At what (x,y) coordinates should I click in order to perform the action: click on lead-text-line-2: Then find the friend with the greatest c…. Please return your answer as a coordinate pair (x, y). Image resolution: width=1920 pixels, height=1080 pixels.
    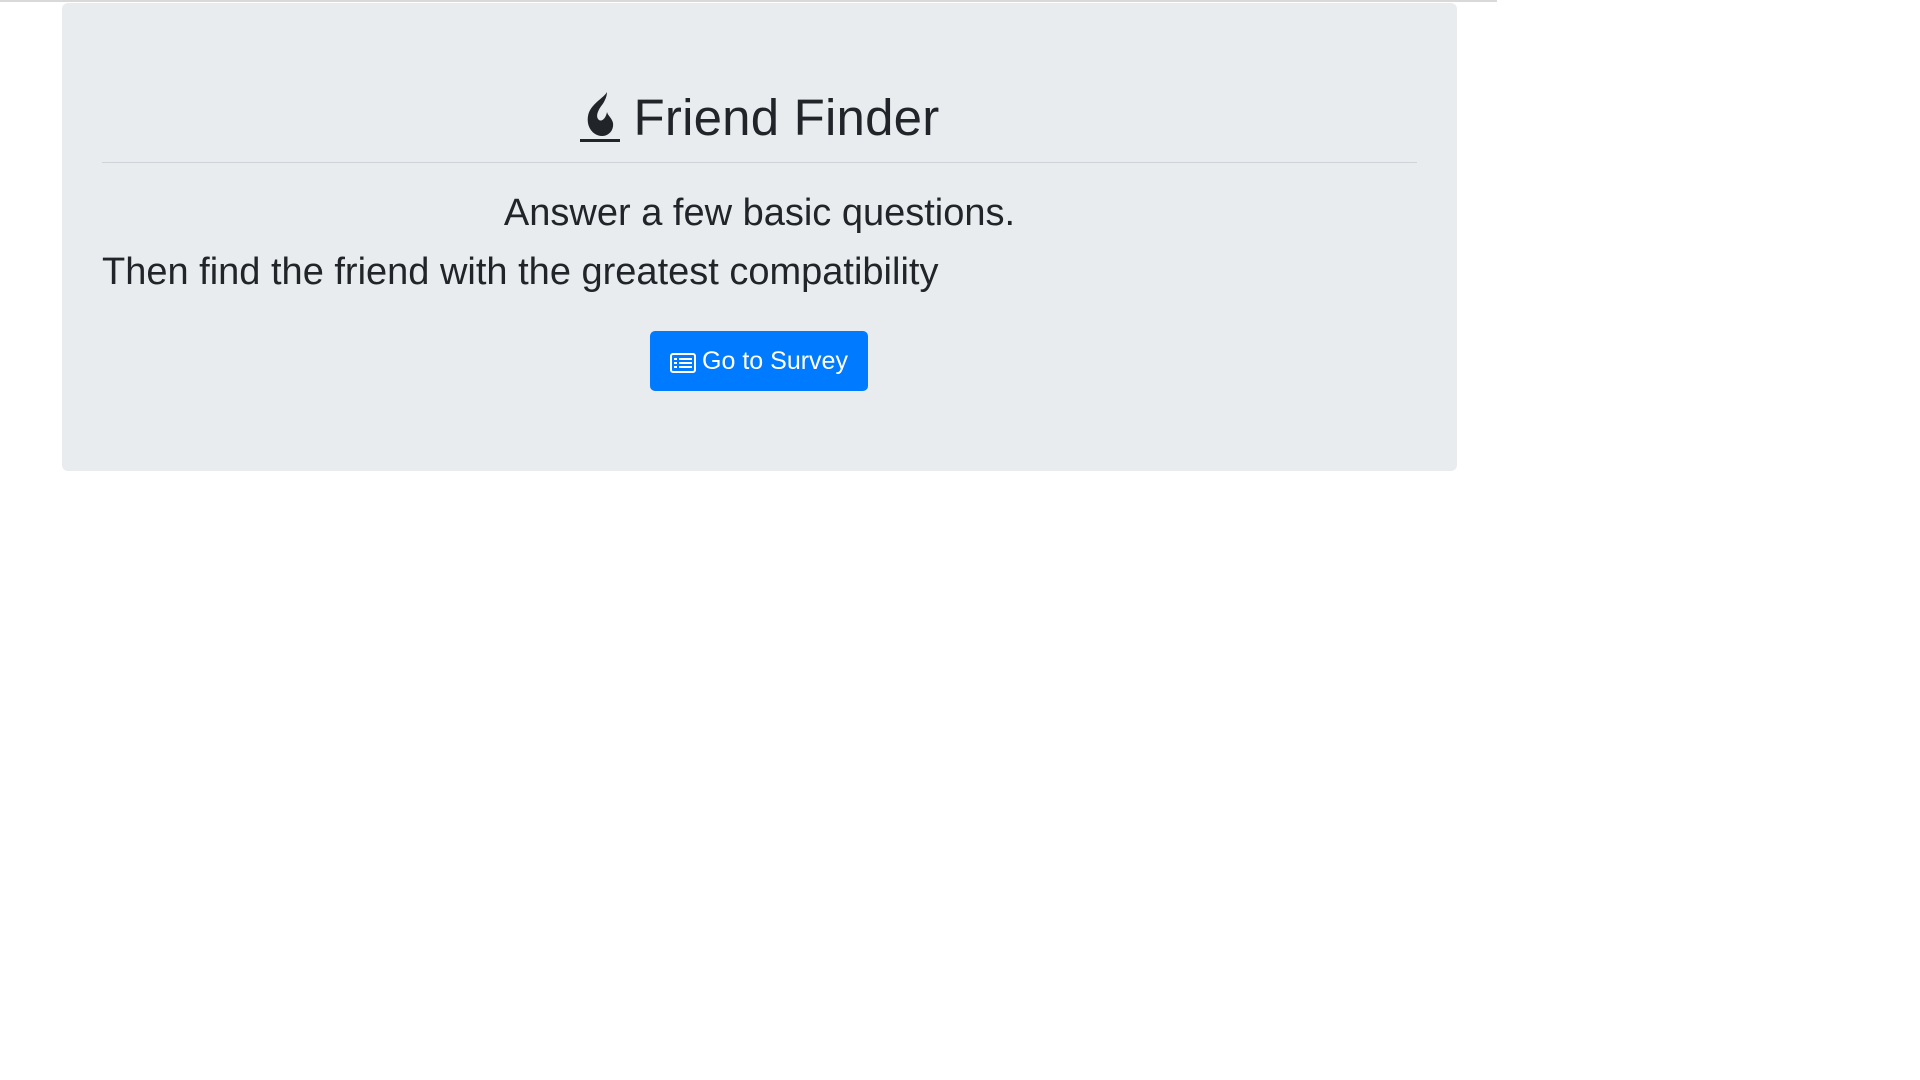
    Looking at the image, I should click on (520, 272).